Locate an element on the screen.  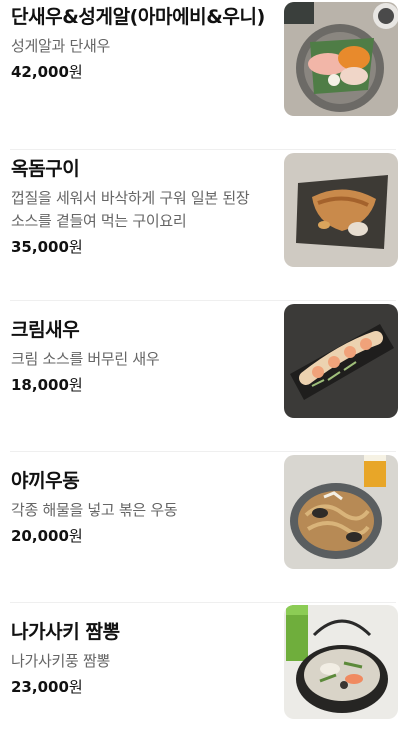
menu-item-name: 단새우&성게알(아마에비&우니) is located at coordinates (138, 17).